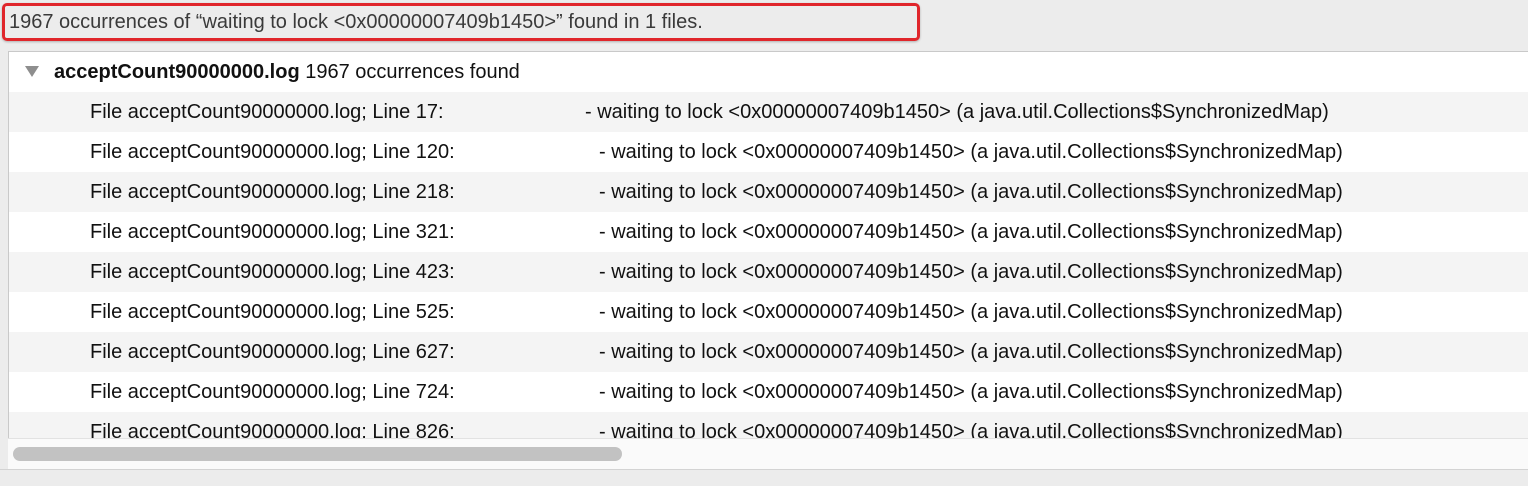 Image resolution: width=1528 pixels, height=486 pixels. Describe the element at coordinates (32, 71) in the screenshot. I see `disclosure-triangle-icon` at that location.